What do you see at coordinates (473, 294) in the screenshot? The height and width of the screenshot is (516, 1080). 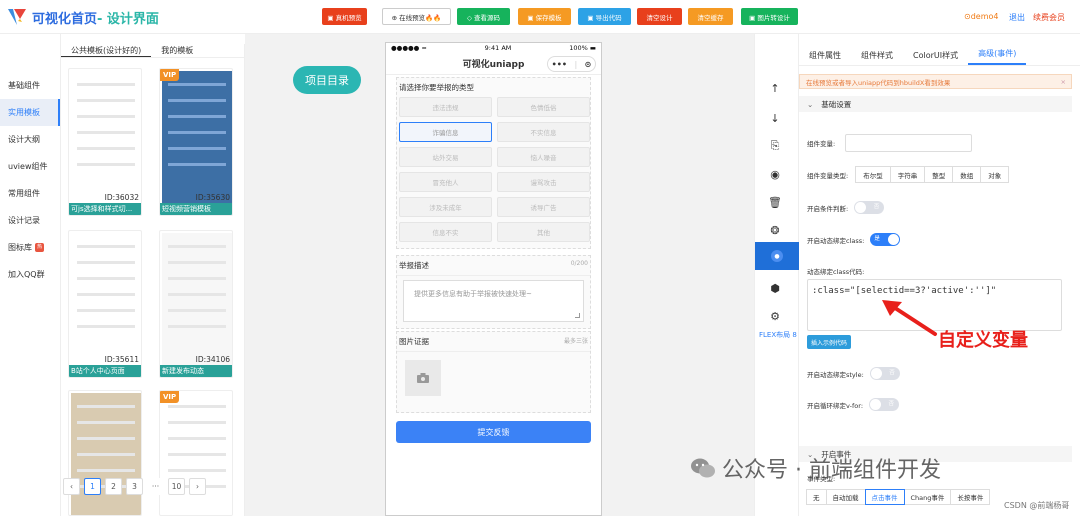 I see `description-placeholder: 提供更多信息有助于举报被快速处理~` at bounding box center [473, 294].